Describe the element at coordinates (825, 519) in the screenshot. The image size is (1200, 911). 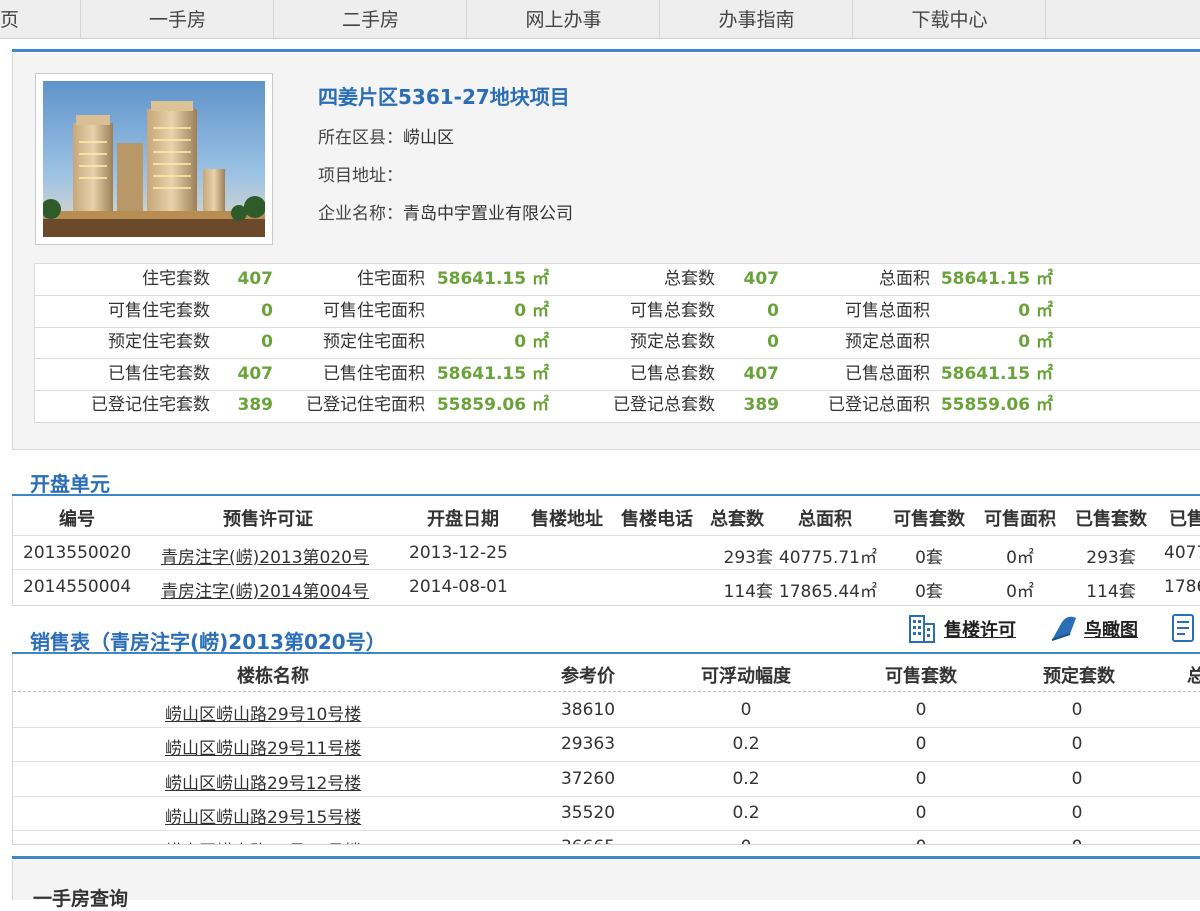
I see `units-col-area: 总面积` at that location.